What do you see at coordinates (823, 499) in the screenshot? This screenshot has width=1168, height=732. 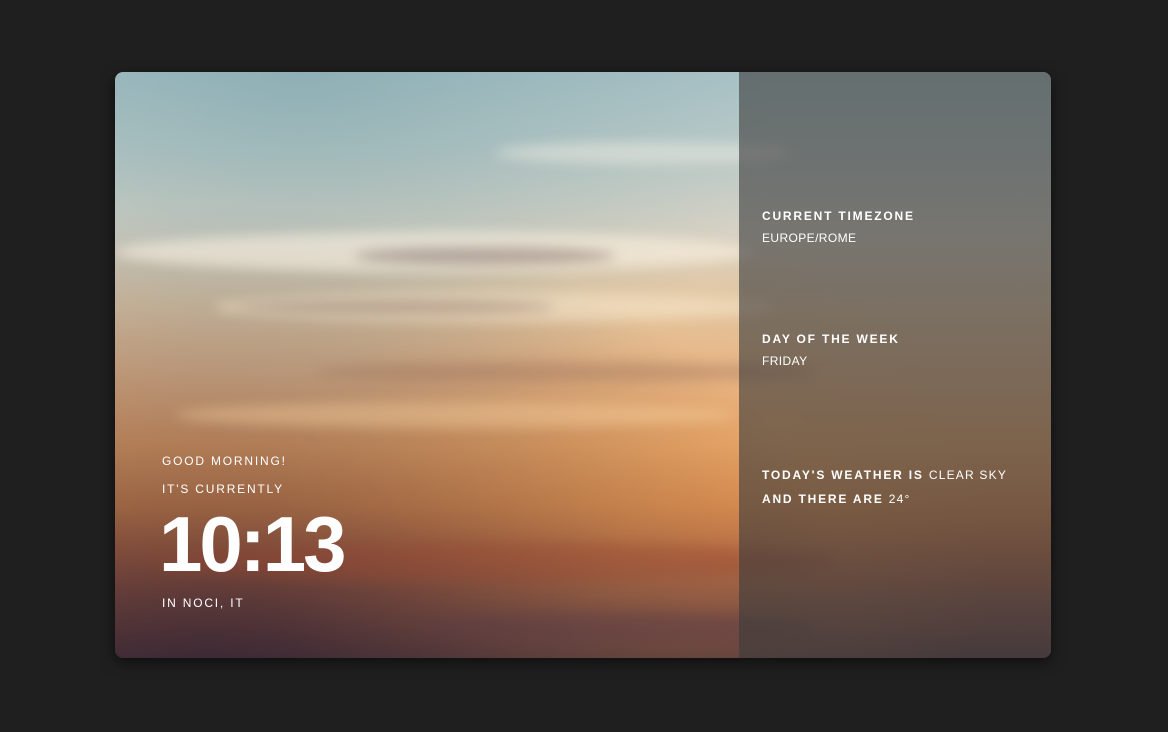 I see `temperature-prefix: AND THERE ARE` at bounding box center [823, 499].